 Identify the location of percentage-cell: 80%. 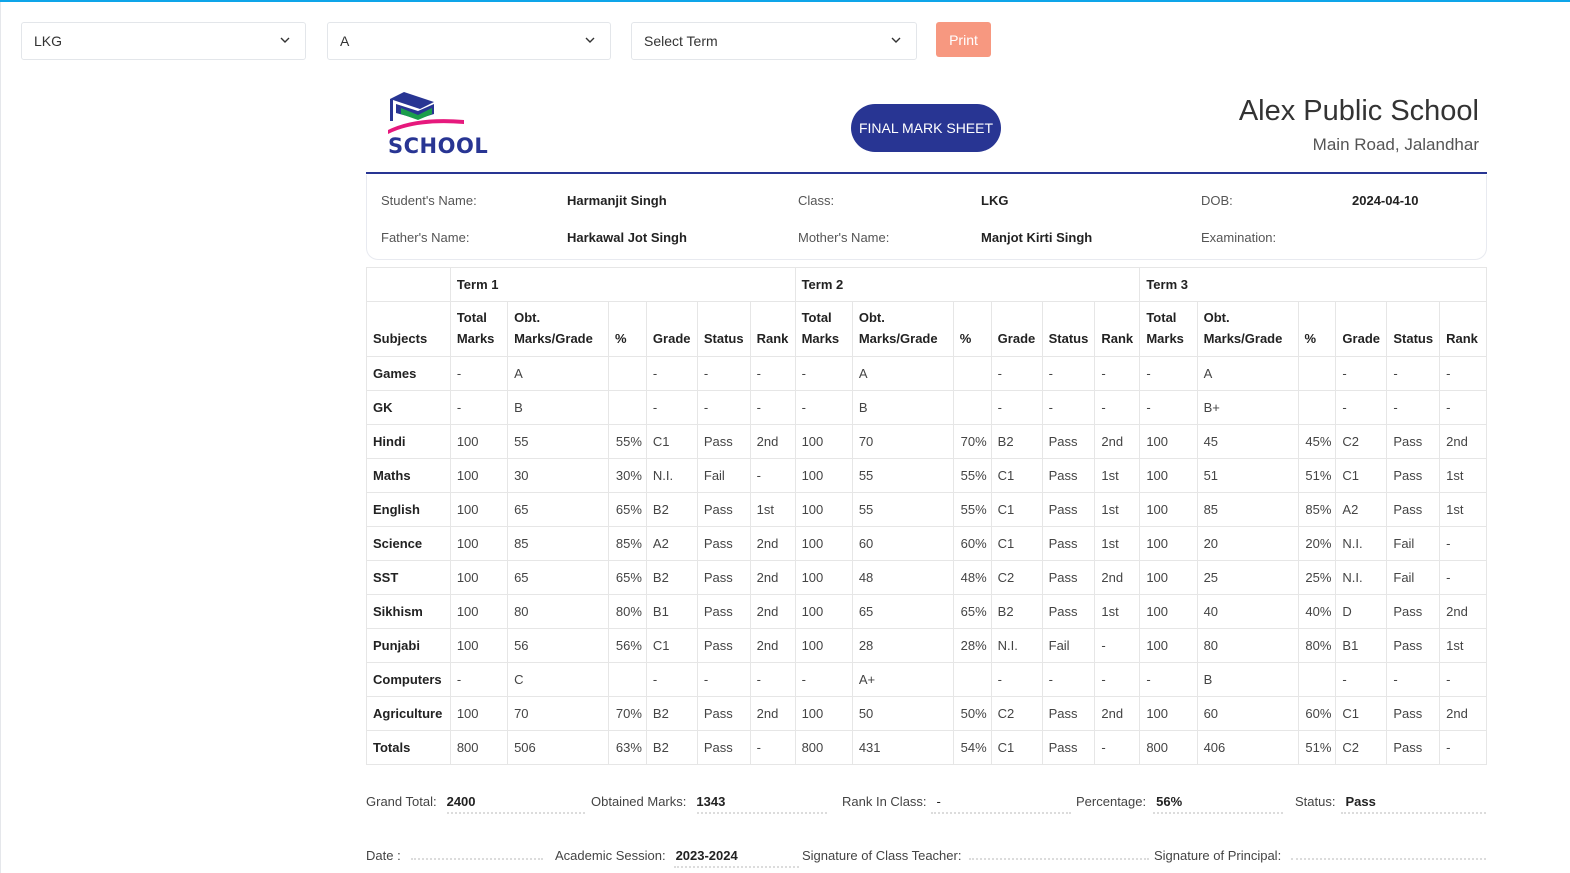
(627, 611).